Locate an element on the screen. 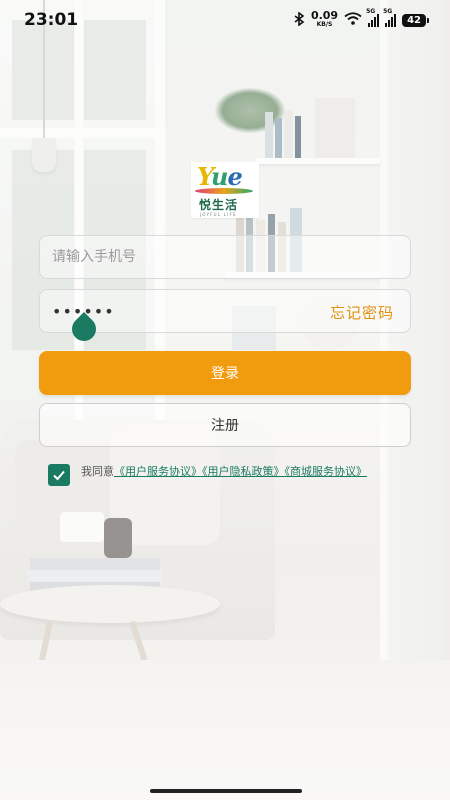 This screenshot has width=450, height=800. agreement-checkbox is located at coordinates (59, 475).